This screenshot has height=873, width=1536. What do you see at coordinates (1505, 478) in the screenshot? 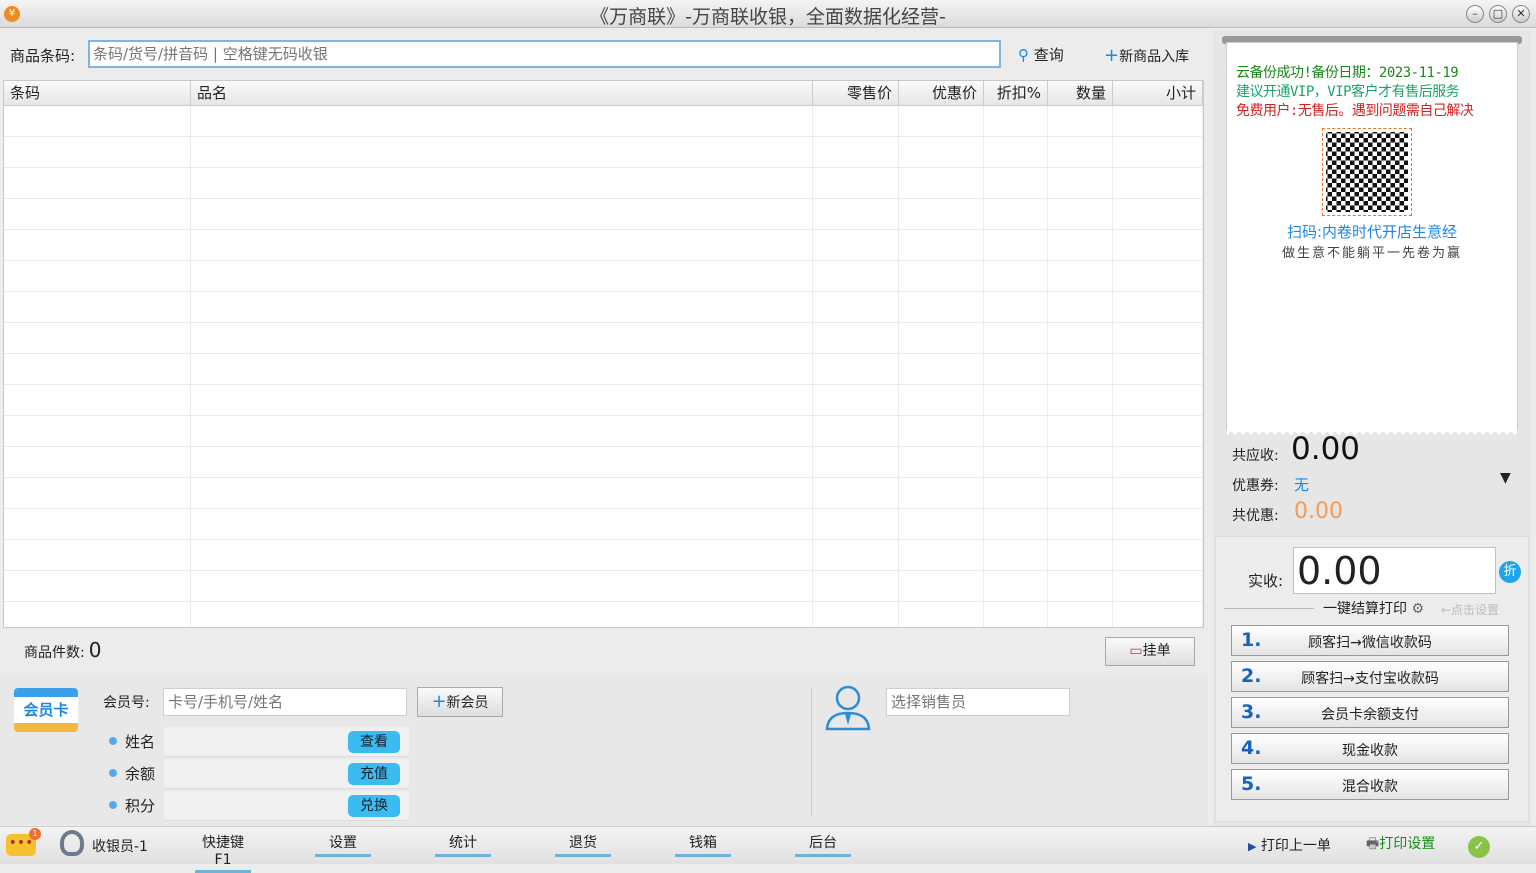
I see `coupon-dropdown-icon: ▼` at bounding box center [1505, 478].